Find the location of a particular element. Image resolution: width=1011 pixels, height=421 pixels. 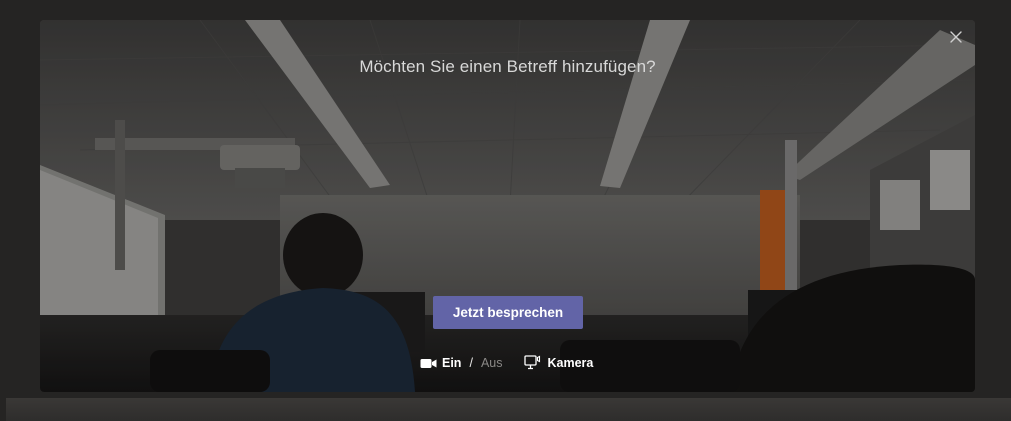

close-button is located at coordinates (956, 37).